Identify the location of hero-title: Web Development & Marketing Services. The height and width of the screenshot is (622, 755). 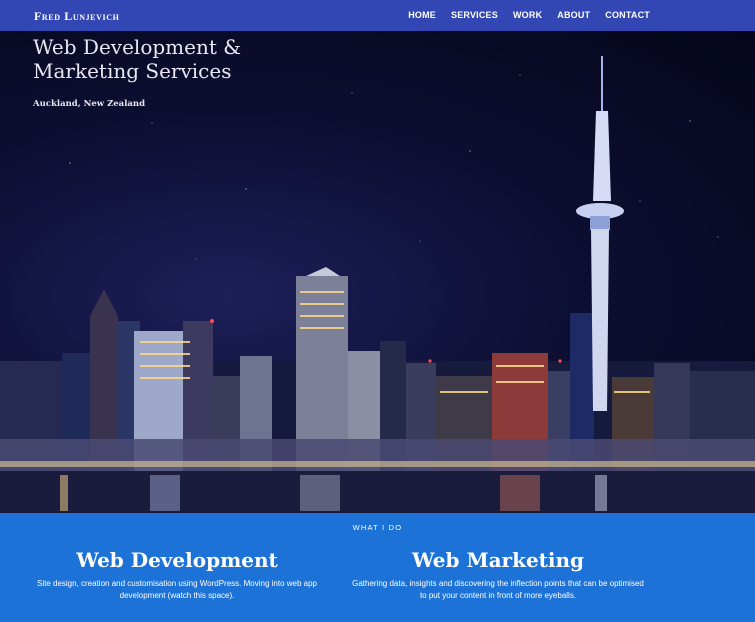
(137, 59).